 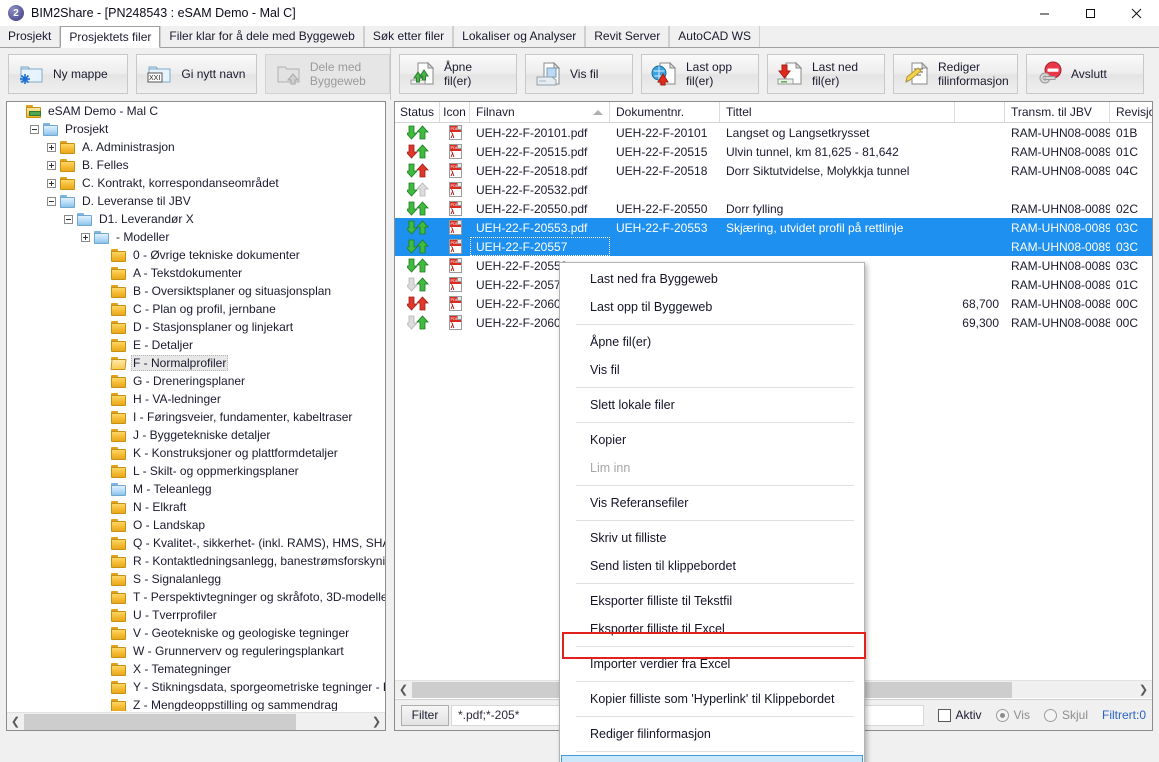 What do you see at coordinates (712, 405) in the screenshot?
I see `menu-item-slett-lokale-filer: Slett lokale filer` at bounding box center [712, 405].